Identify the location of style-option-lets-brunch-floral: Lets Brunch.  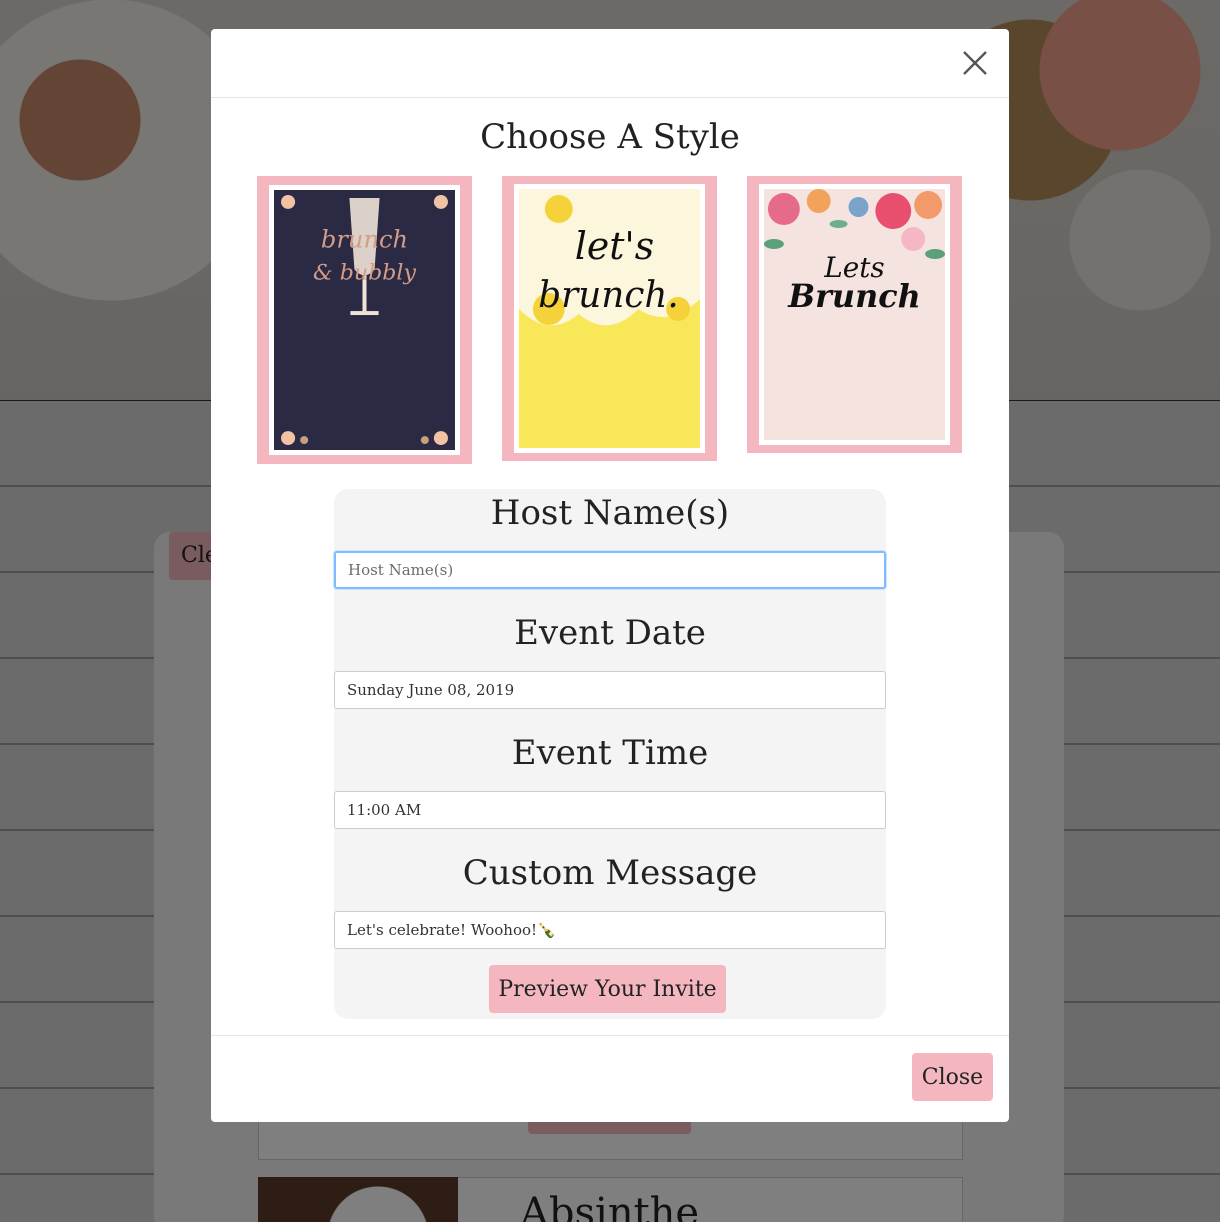
(854, 314).